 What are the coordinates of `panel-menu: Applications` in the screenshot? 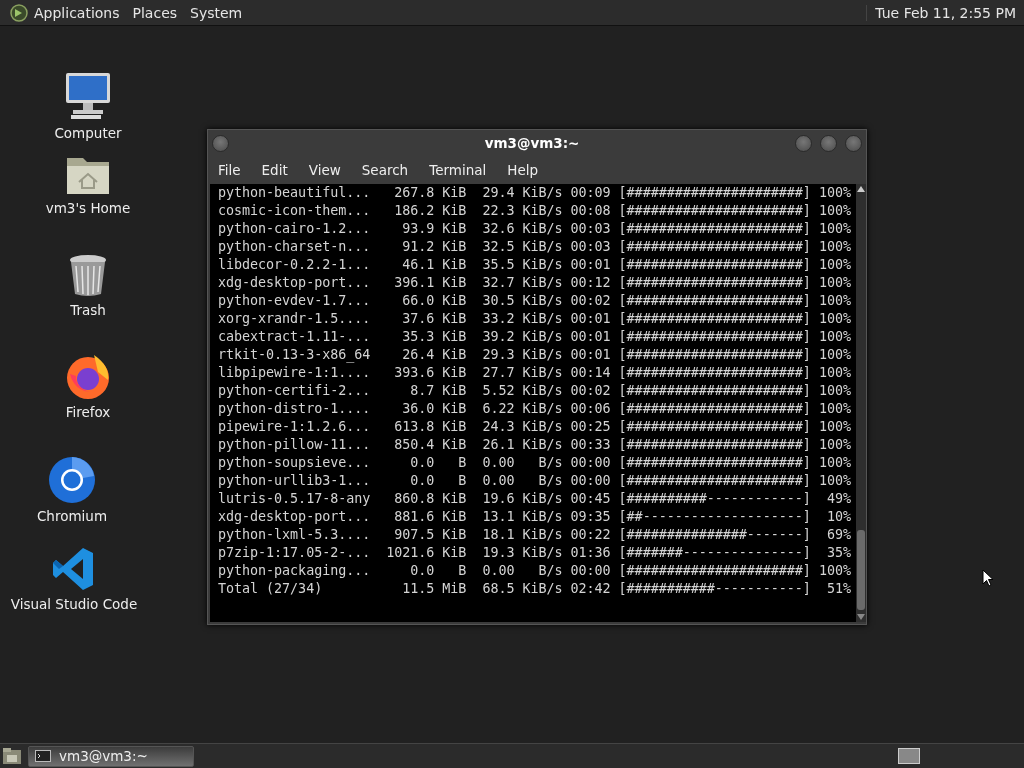 It's located at (77, 12).